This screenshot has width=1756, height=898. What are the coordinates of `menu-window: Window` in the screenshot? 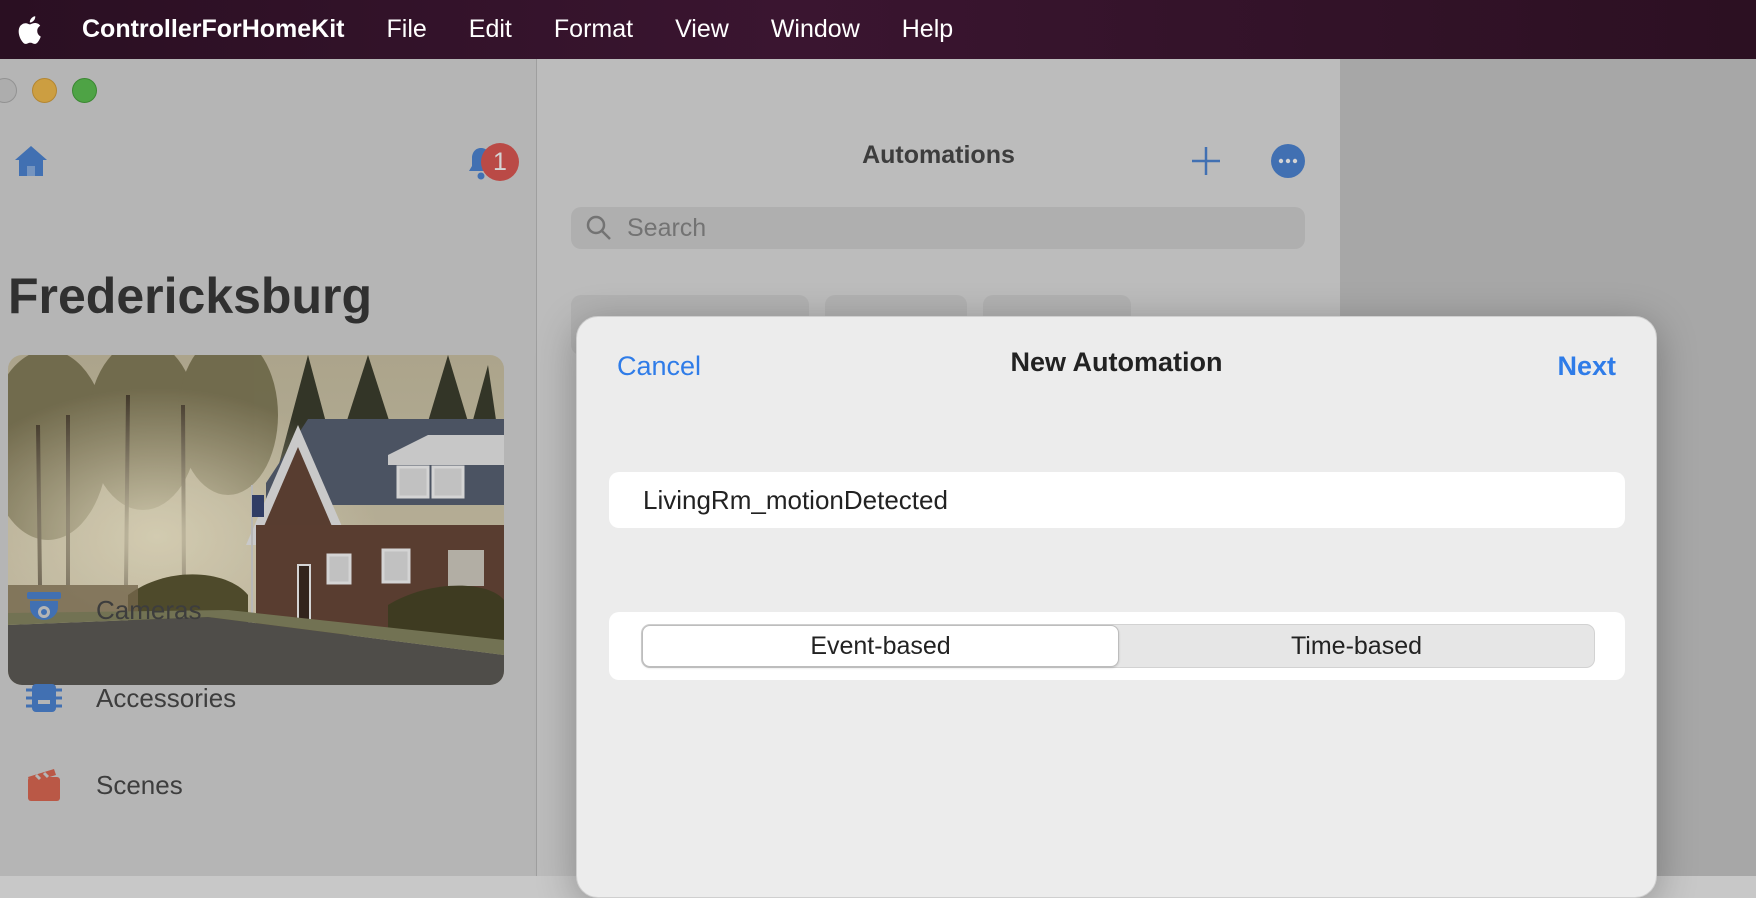 It's located at (815, 29).